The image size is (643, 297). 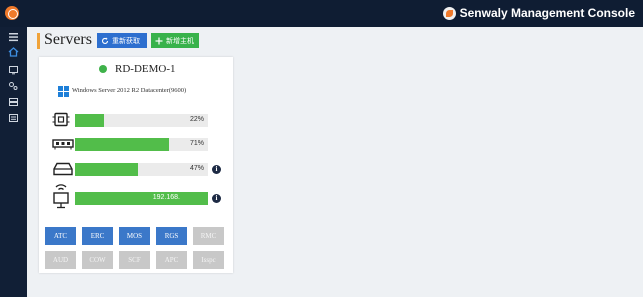 I want to click on add-server-button: 新增主机, so click(x=175, y=40).